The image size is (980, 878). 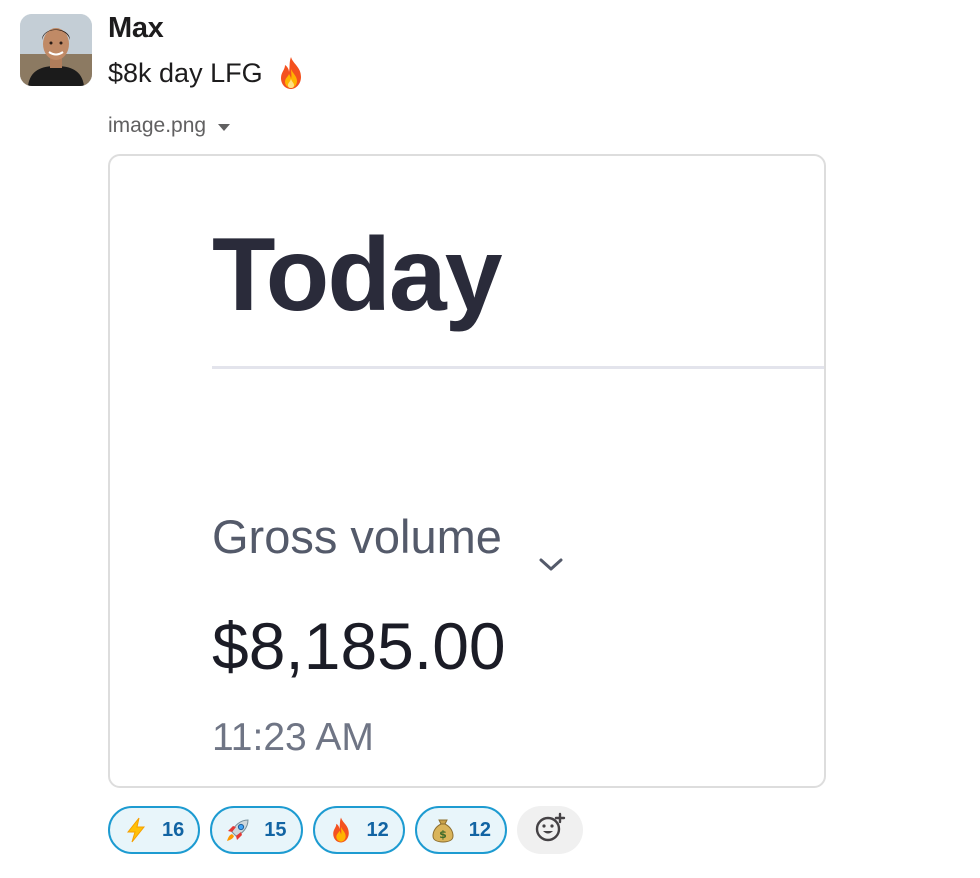 What do you see at coordinates (357, 275) in the screenshot?
I see `screenshot-title: Today` at bounding box center [357, 275].